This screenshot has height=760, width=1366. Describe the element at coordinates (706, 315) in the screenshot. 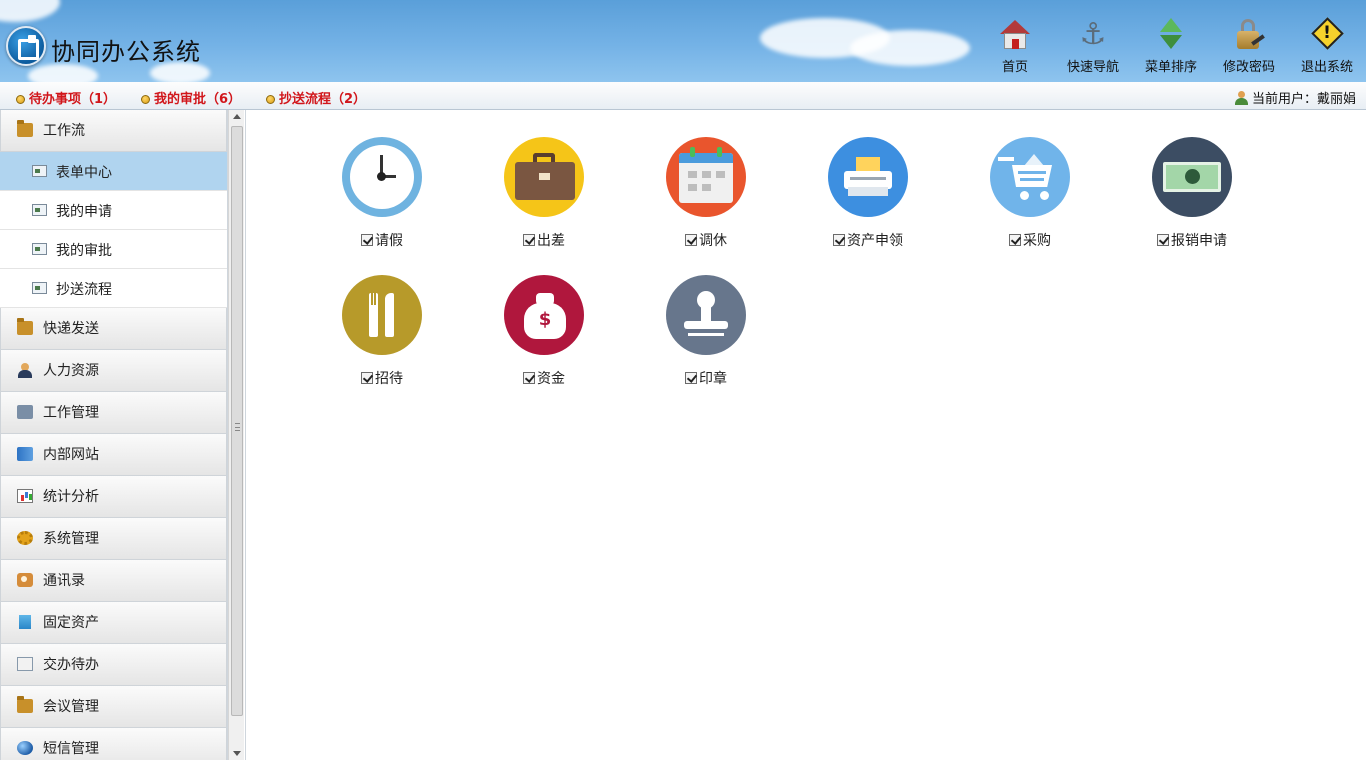

I see `stamp-icon` at that location.